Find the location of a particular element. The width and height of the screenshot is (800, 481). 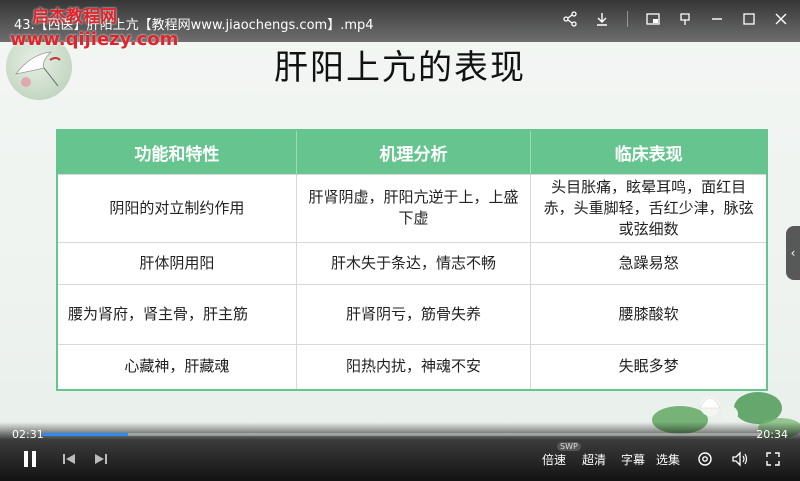

volume-button is located at coordinates (740, 459).